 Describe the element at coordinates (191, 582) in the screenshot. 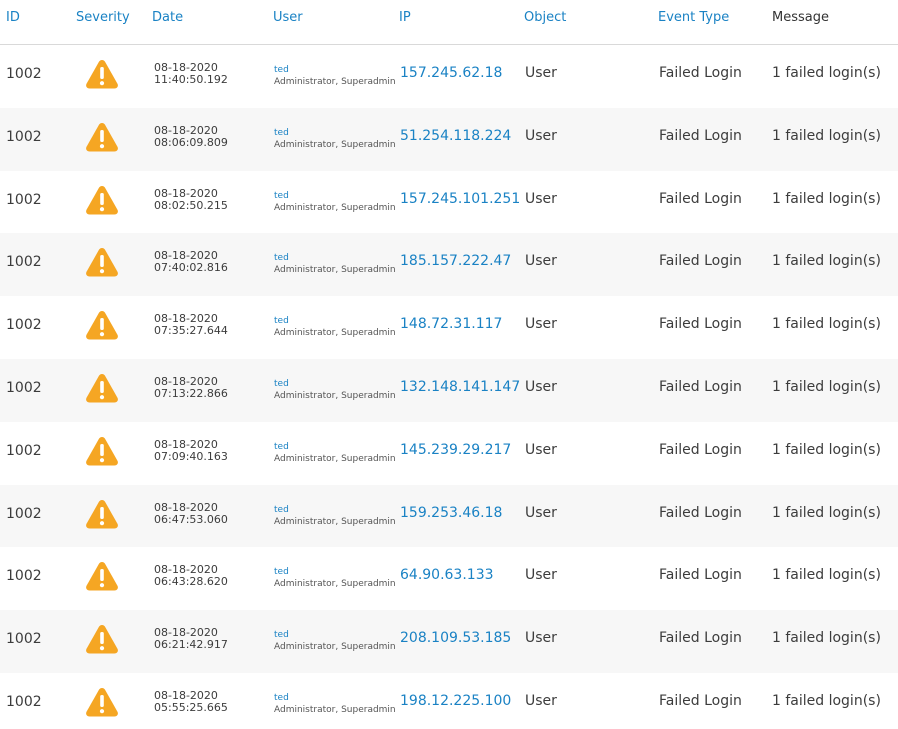

I see `event-date-time: 06:43:28.620` at that location.